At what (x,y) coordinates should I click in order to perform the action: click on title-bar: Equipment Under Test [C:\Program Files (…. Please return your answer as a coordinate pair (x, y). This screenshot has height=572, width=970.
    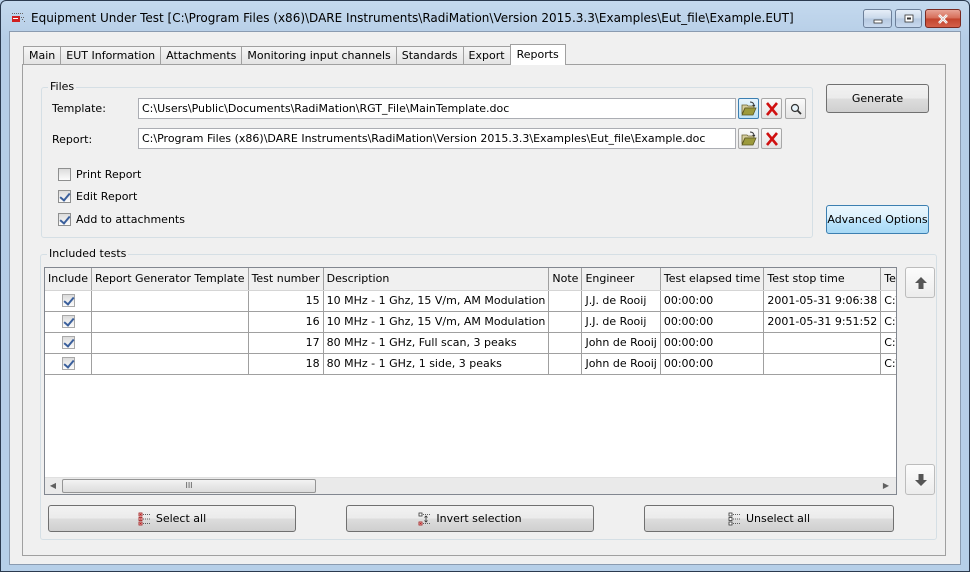
    Looking at the image, I should click on (485, 18).